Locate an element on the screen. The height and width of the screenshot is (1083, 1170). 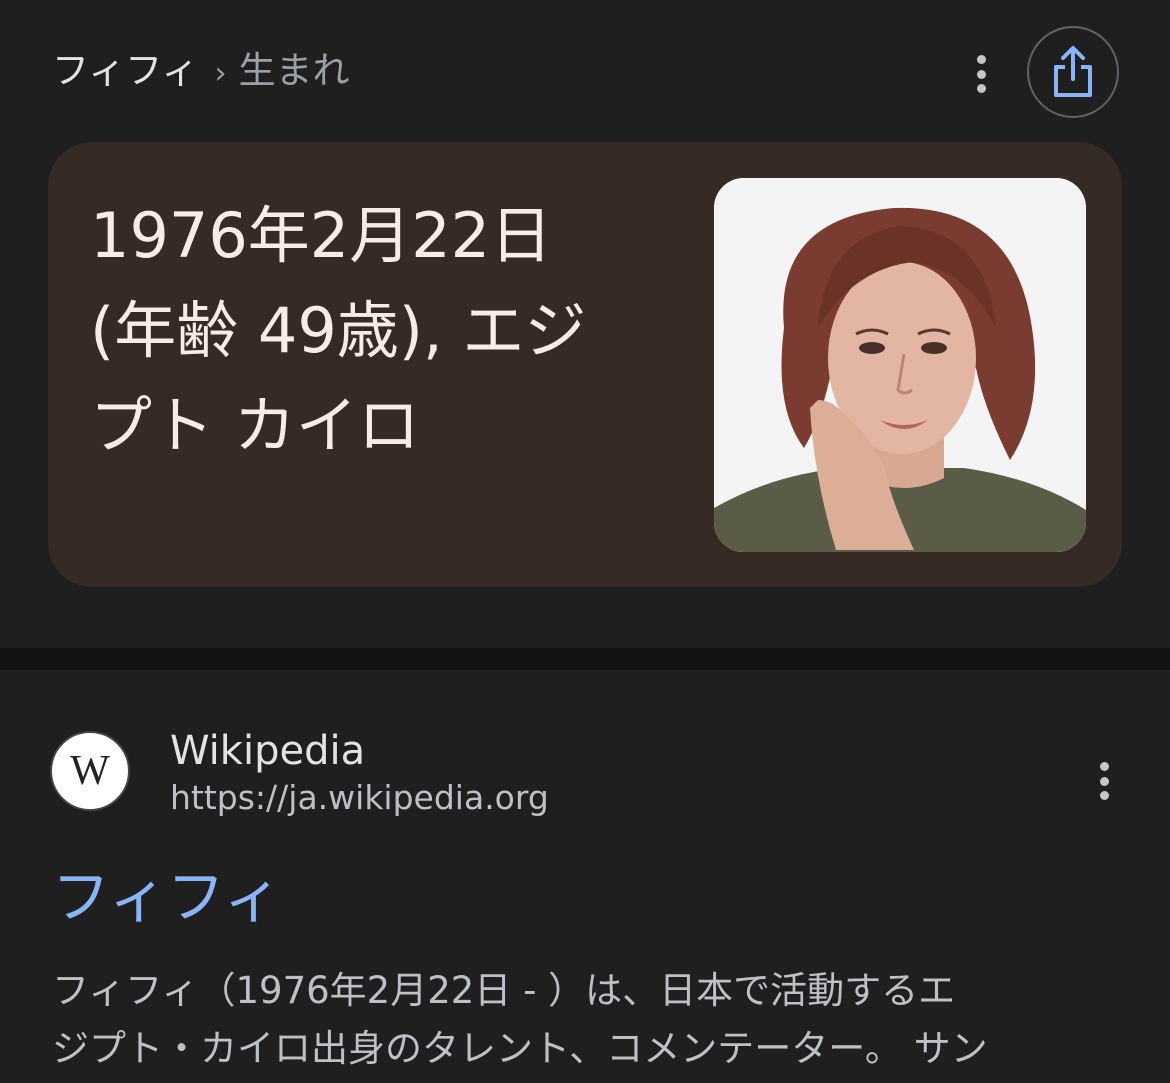
site-name: Wikipedia is located at coordinates (267, 751).